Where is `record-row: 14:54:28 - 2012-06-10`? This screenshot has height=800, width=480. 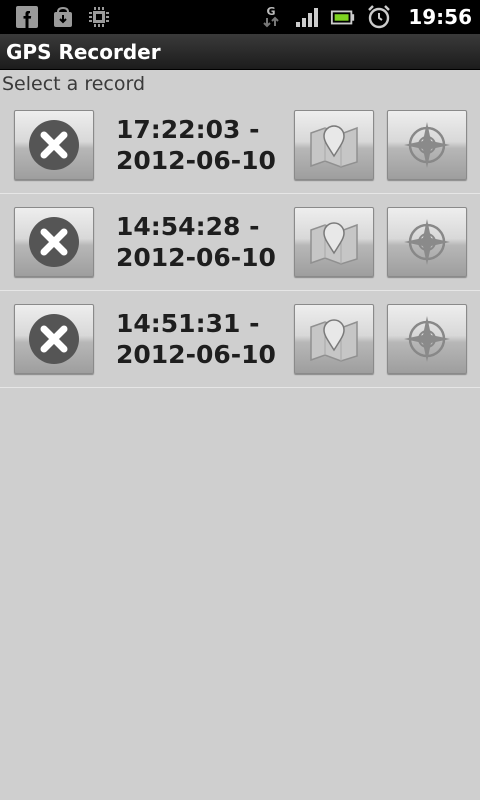
record-row: 14:54:28 - 2012-06-10 is located at coordinates (240, 242).